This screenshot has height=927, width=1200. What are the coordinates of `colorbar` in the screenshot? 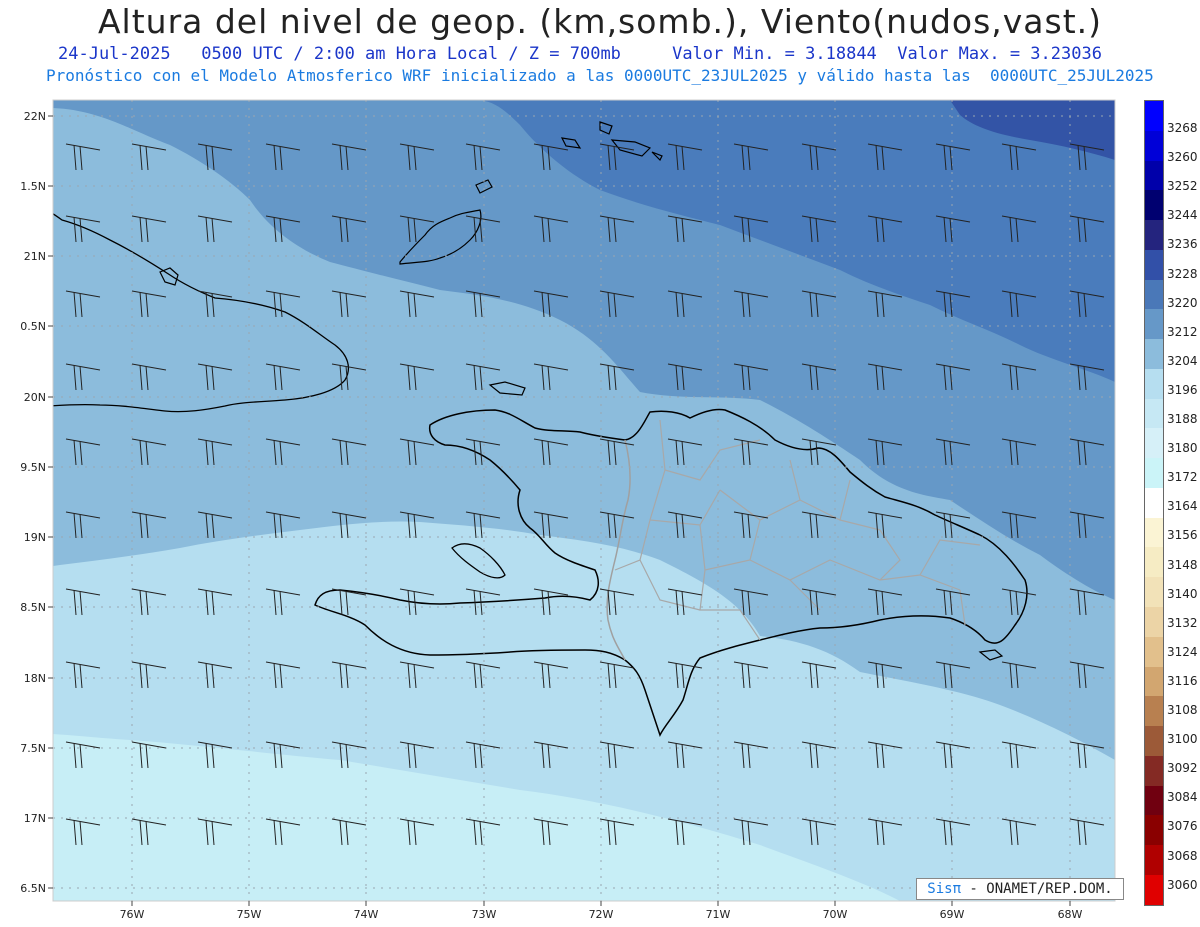 It's located at (1154, 503).